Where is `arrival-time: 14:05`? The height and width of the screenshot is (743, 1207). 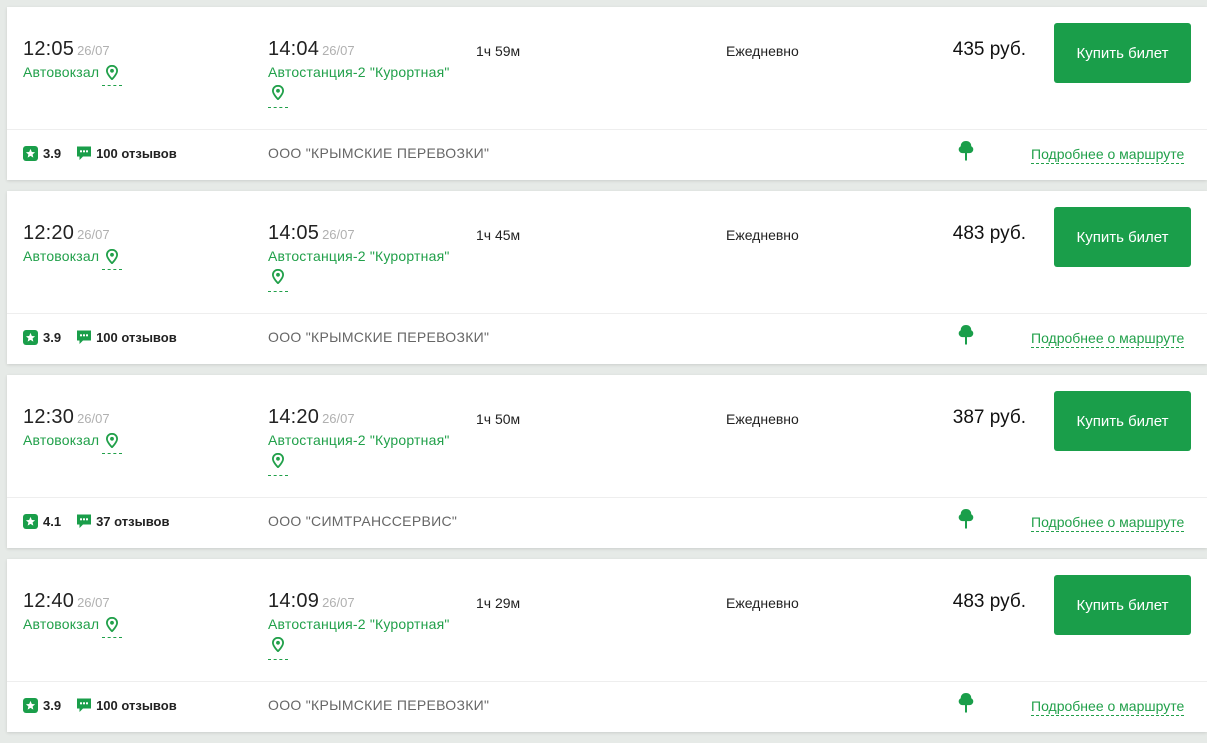 arrival-time: 14:05 is located at coordinates (294, 233).